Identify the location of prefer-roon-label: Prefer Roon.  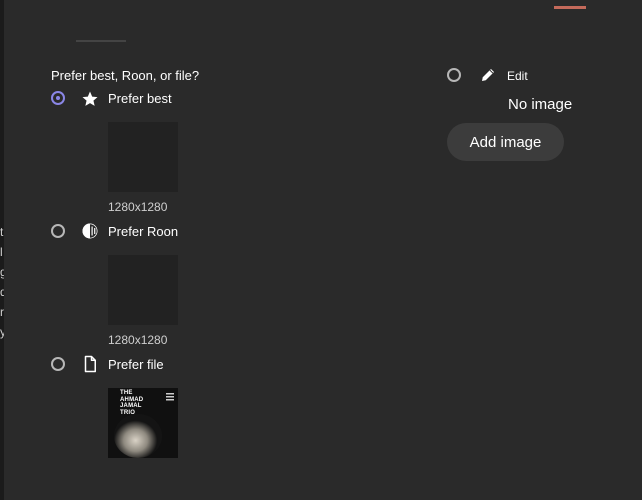
(143, 231).